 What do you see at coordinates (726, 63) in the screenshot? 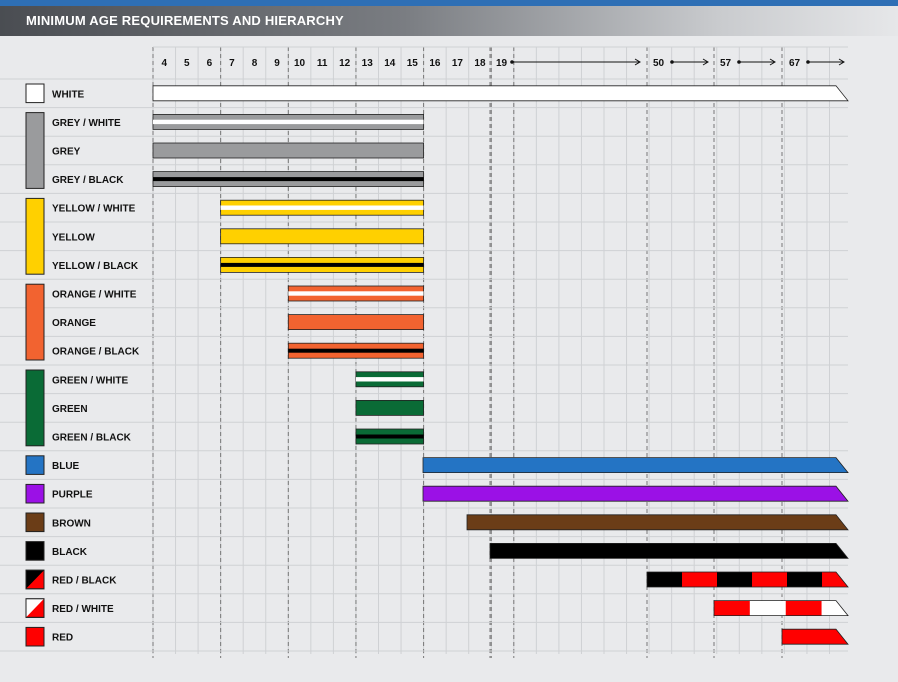
I see `x-tick-label: 57` at bounding box center [726, 63].